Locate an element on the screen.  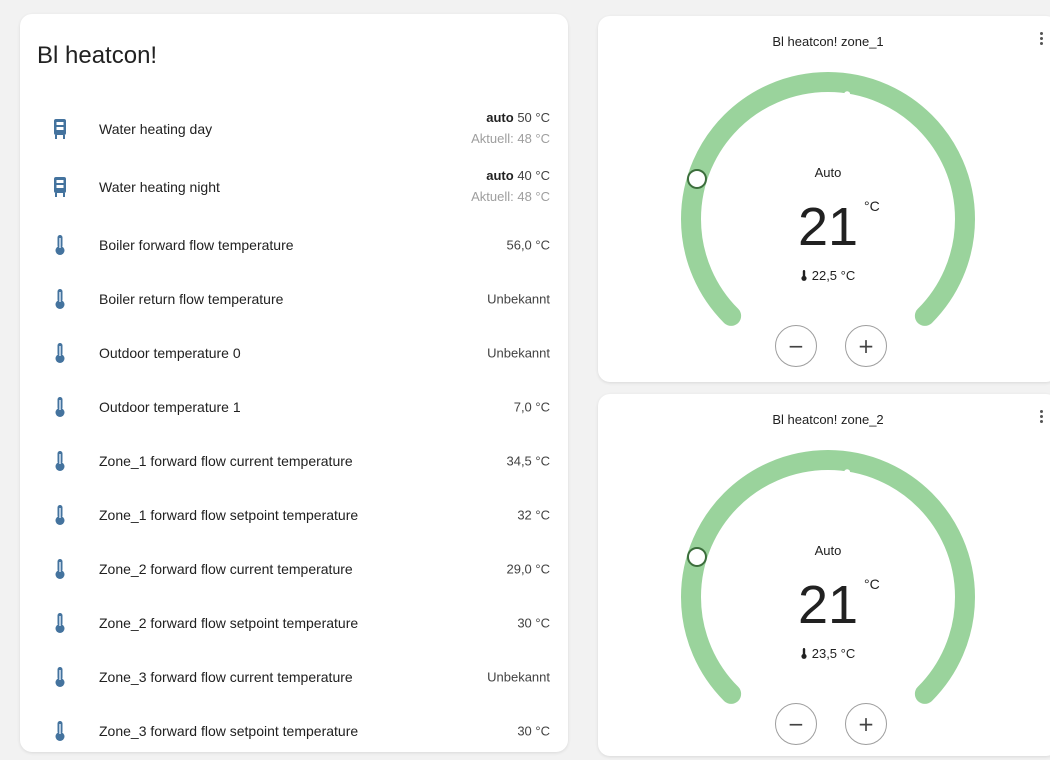
entity-name: Outdoor temperature 0 is located at coordinates (170, 353).